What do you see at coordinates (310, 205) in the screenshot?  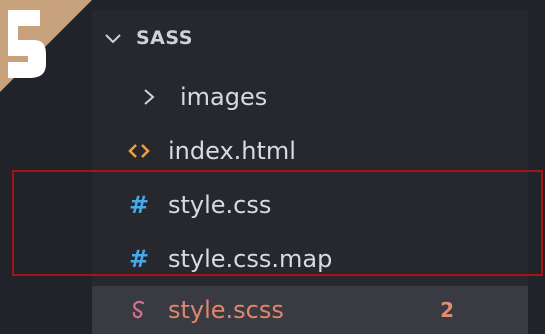 I see `tree-item-style-css: # style.css` at bounding box center [310, 205].